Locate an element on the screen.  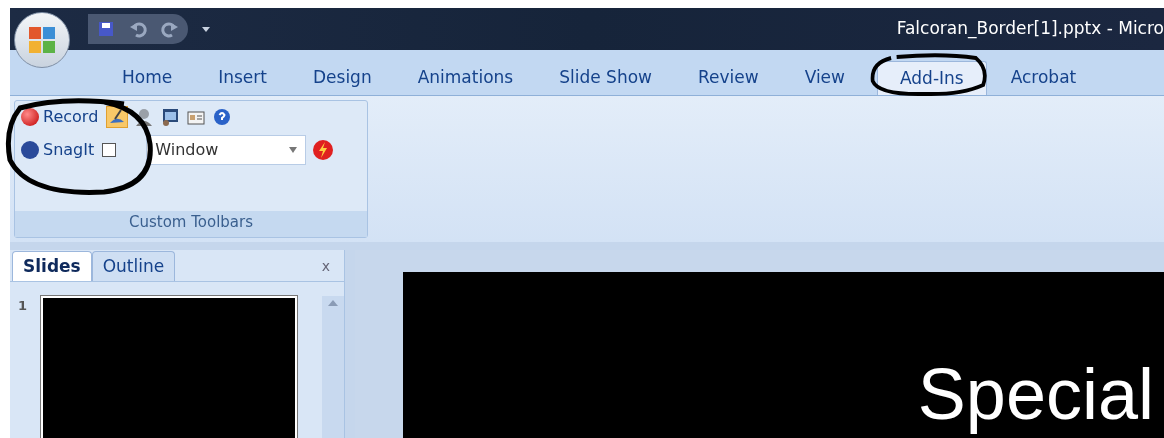
ribbon-tab: Animations is located at coordinates (465, 78).